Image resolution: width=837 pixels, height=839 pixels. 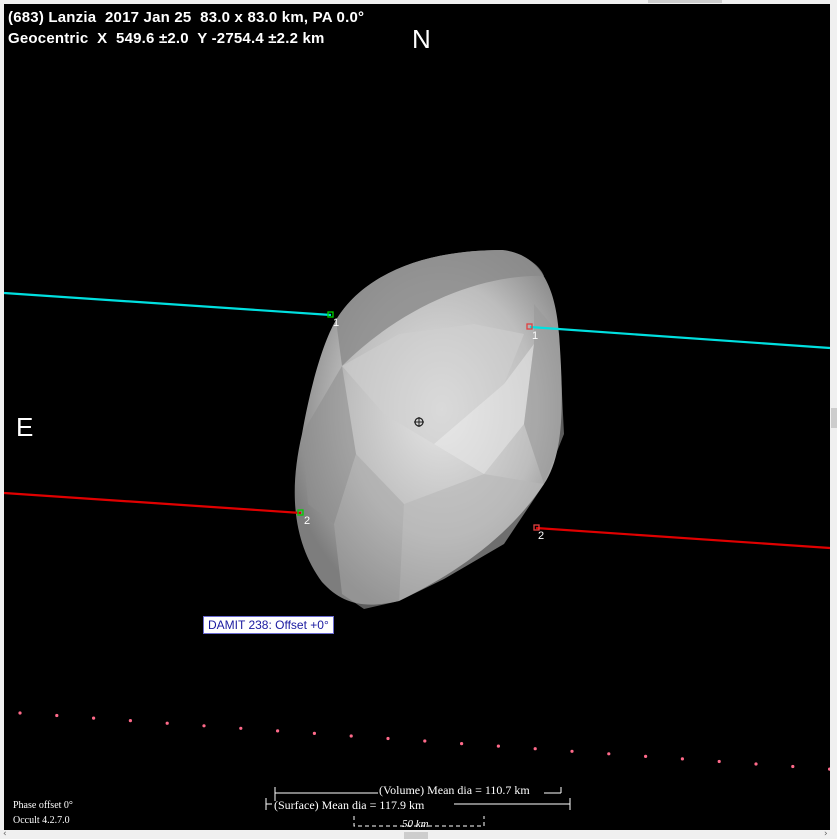 What do you see at coordinates (826, 834) in the screenshot?
I see `scroll-right-arrow-icon: ›` at bounding box center [826, 834].